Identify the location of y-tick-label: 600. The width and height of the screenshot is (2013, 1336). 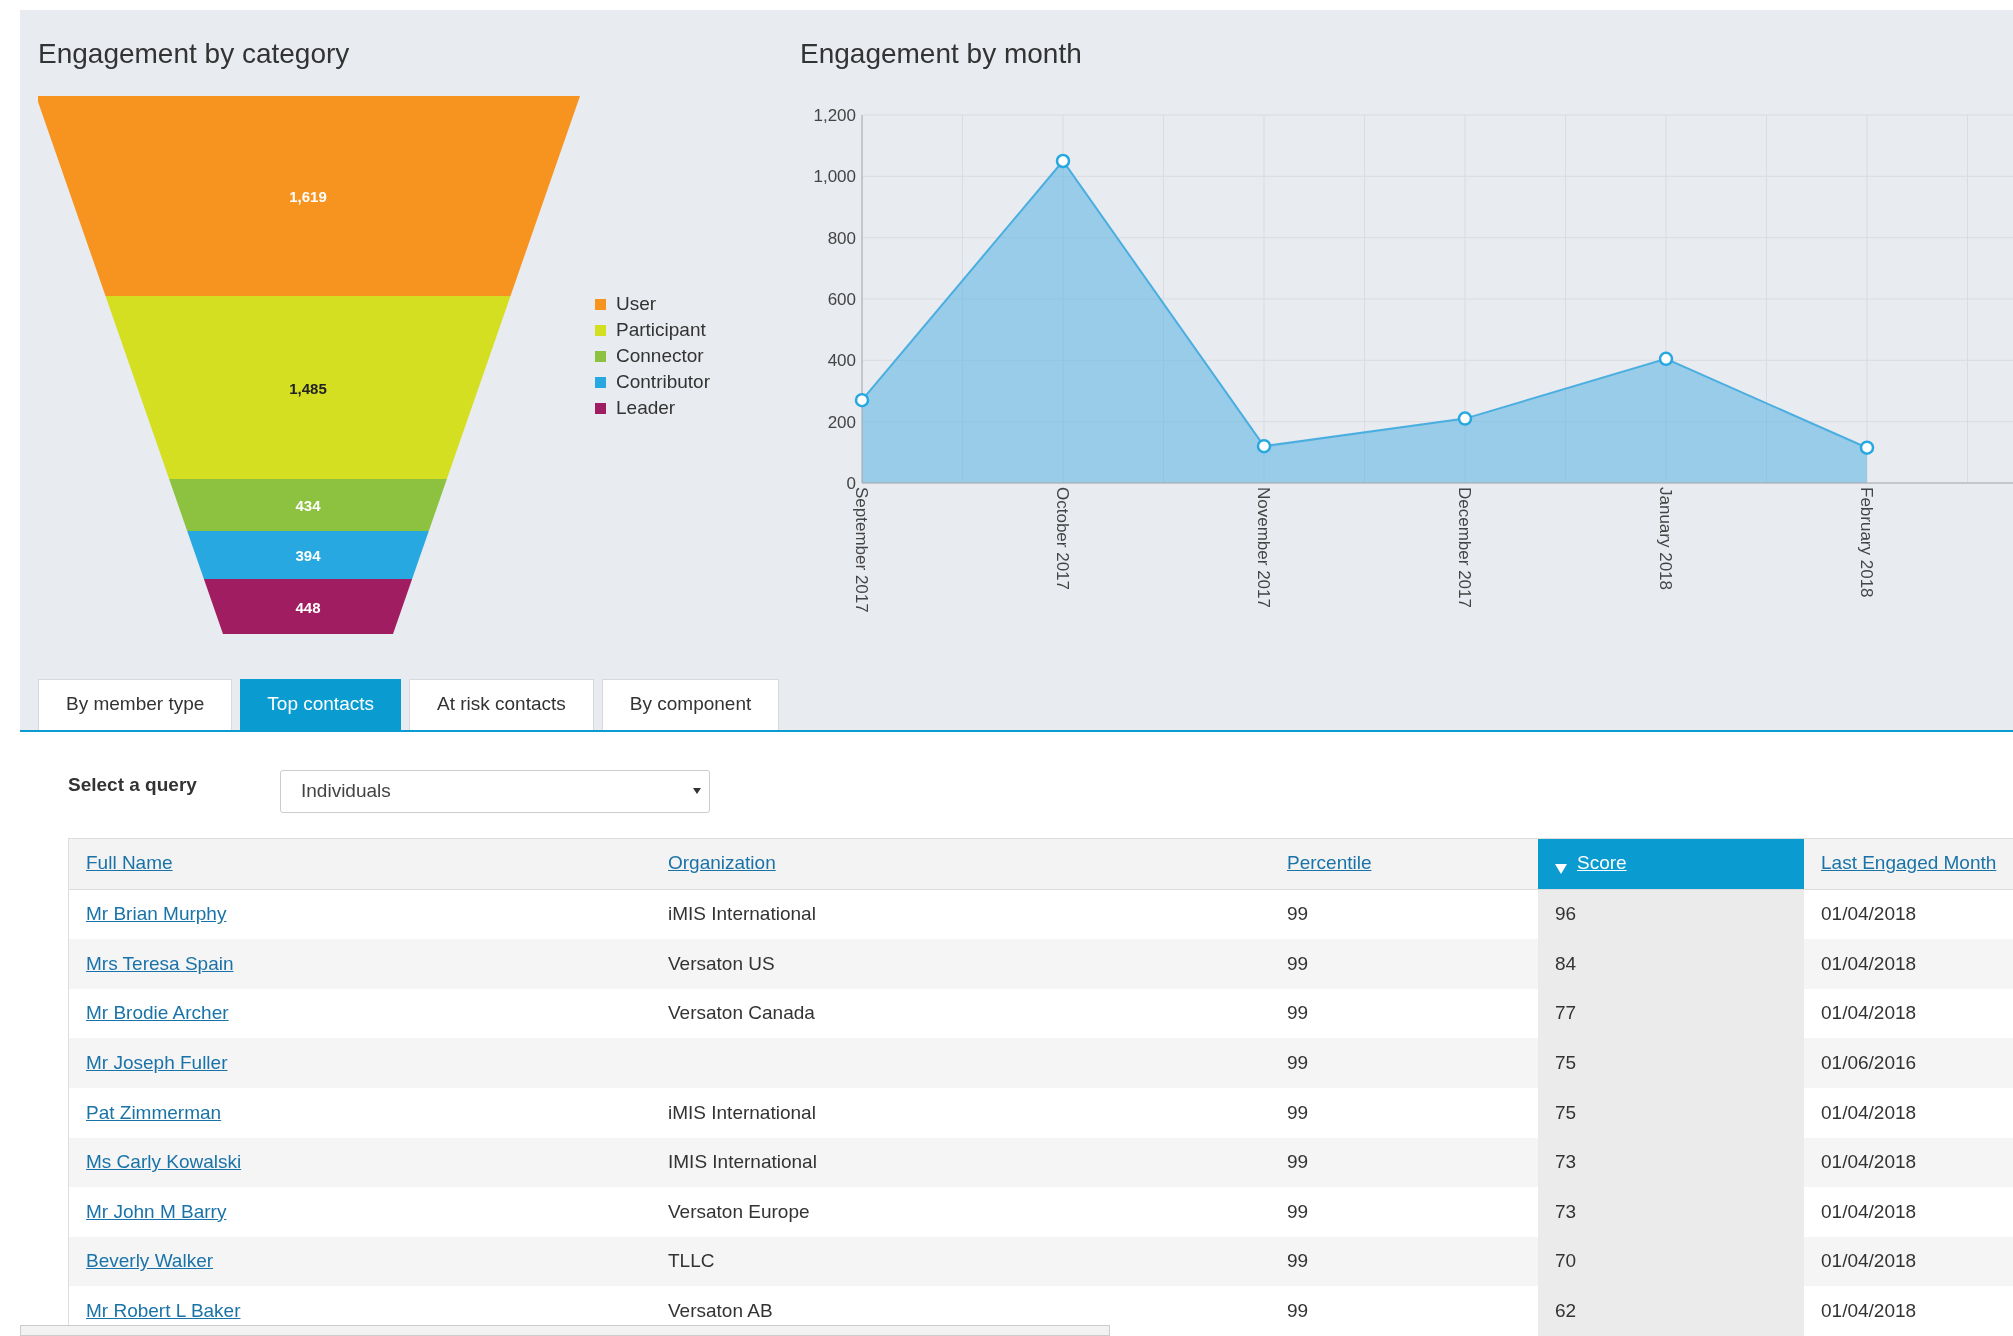
(841, 299).